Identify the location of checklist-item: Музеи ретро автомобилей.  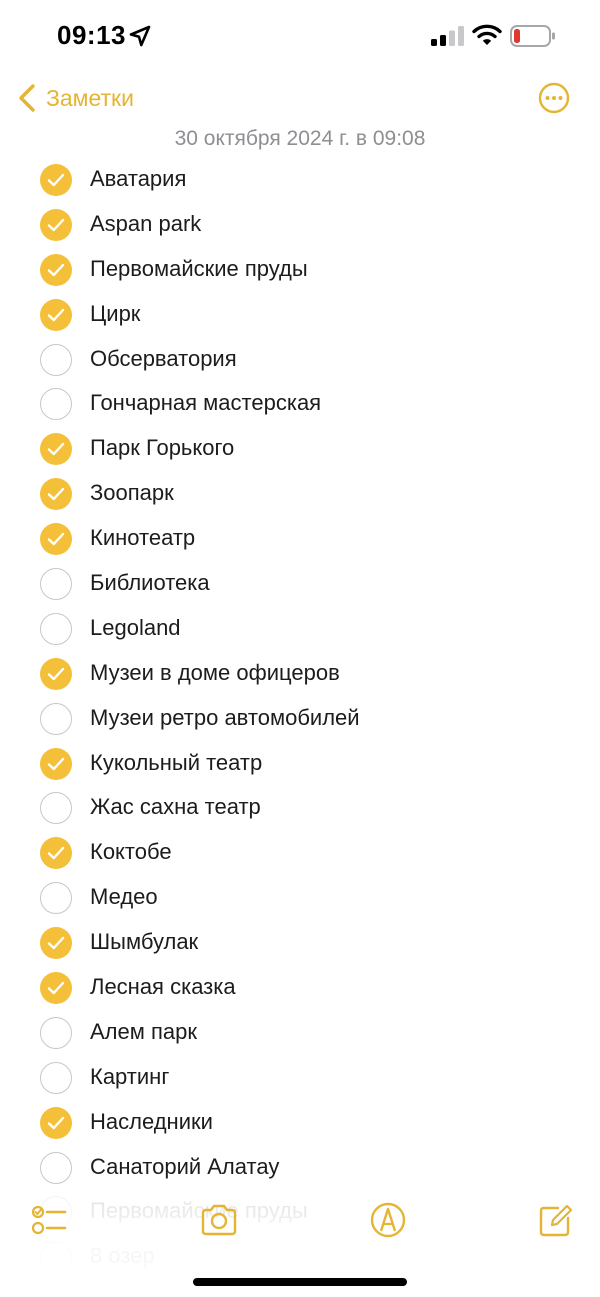
(300, 718).